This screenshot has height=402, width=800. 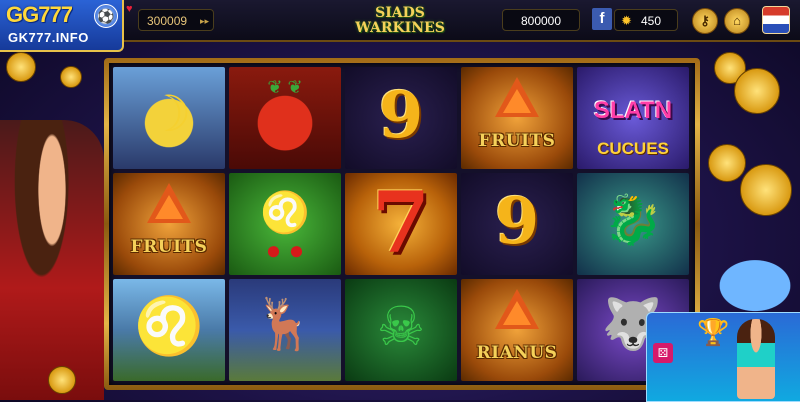 I want to click on symbol-deer: 🦌, so click(x=285, y=330).